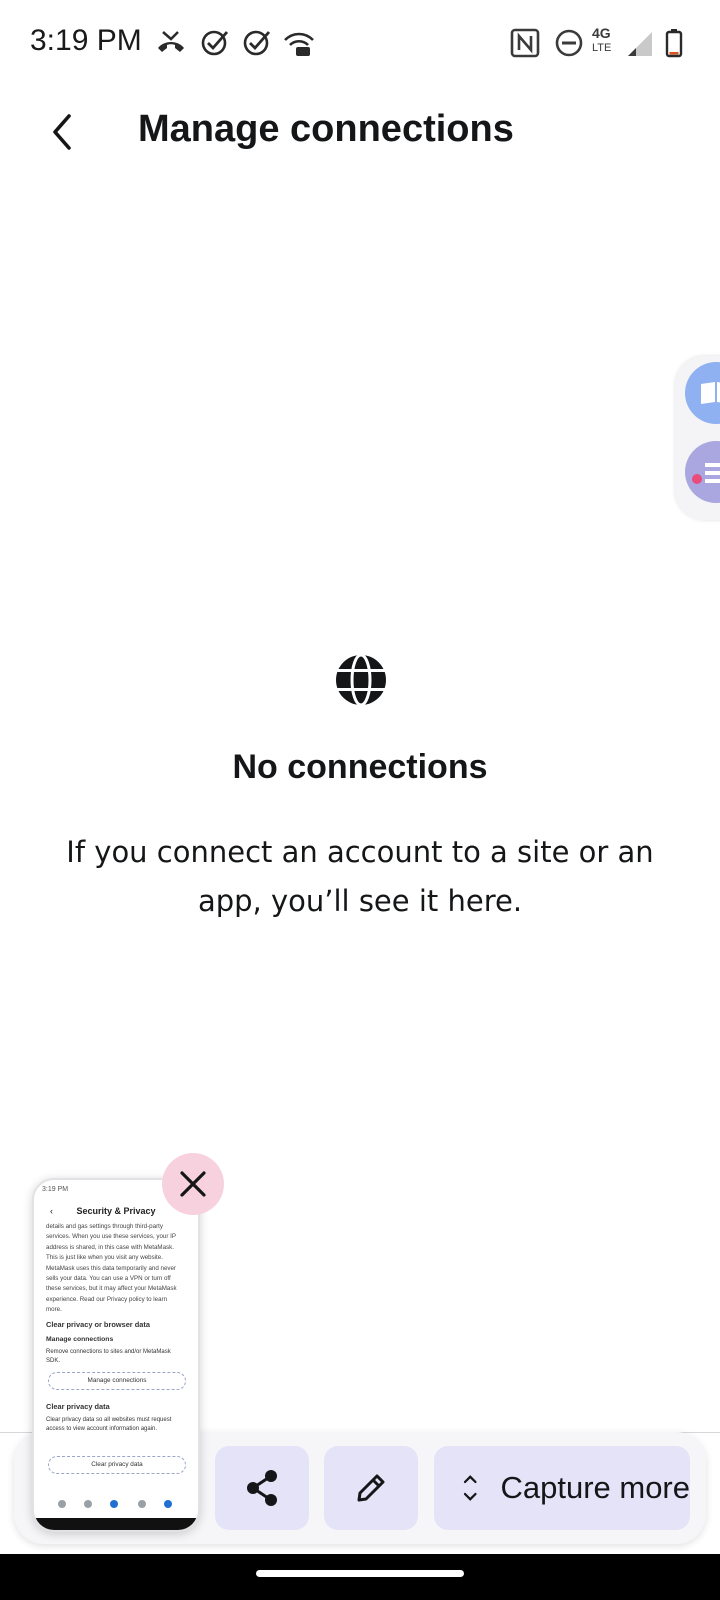 The width and height of the screenshot is (720, 1600). I want to click on notes-app-icon, so click(702, 472).